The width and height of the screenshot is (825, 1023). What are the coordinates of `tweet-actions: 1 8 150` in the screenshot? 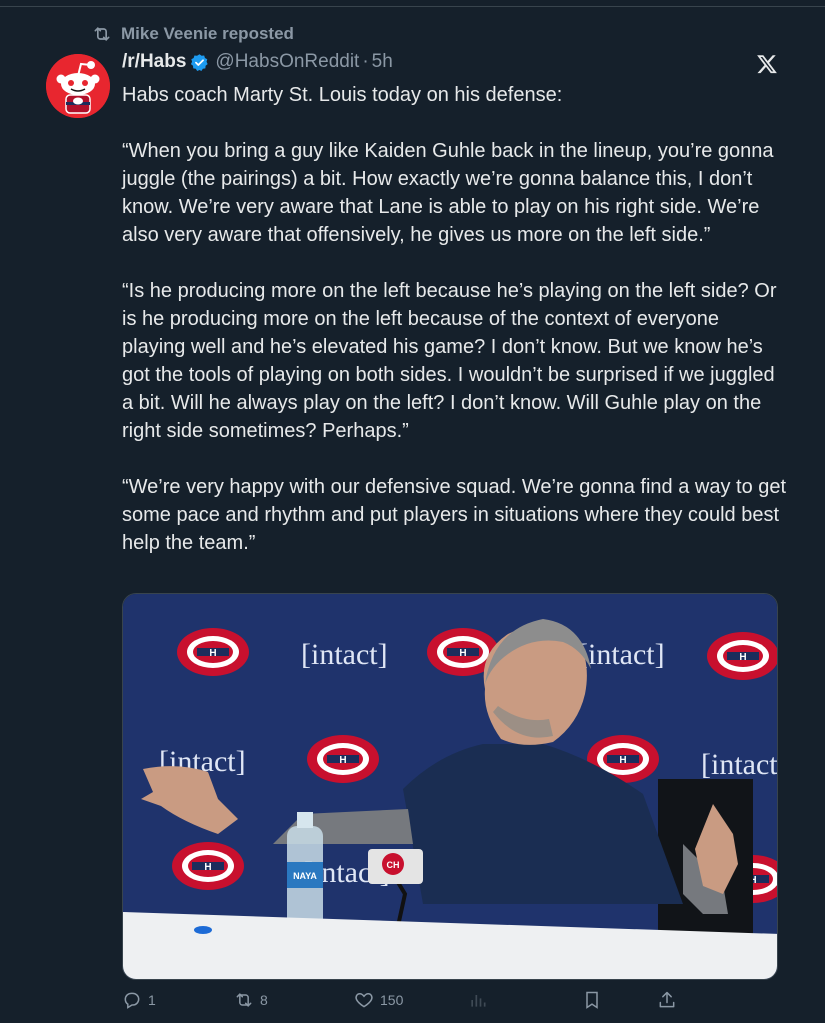 It's located at (402, 1003).